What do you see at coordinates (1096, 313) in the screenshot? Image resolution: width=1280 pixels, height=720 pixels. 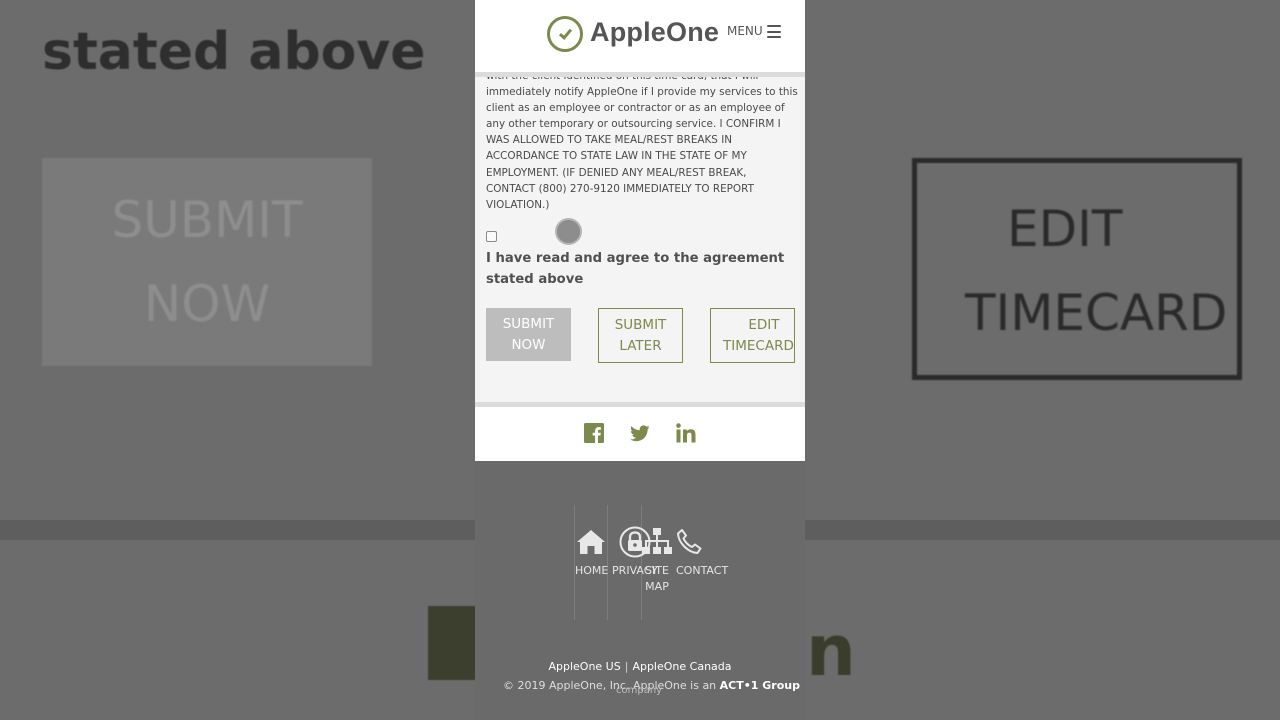 I see `background-edit-line2: TIMECARD` at bounding box center [1096, 313].